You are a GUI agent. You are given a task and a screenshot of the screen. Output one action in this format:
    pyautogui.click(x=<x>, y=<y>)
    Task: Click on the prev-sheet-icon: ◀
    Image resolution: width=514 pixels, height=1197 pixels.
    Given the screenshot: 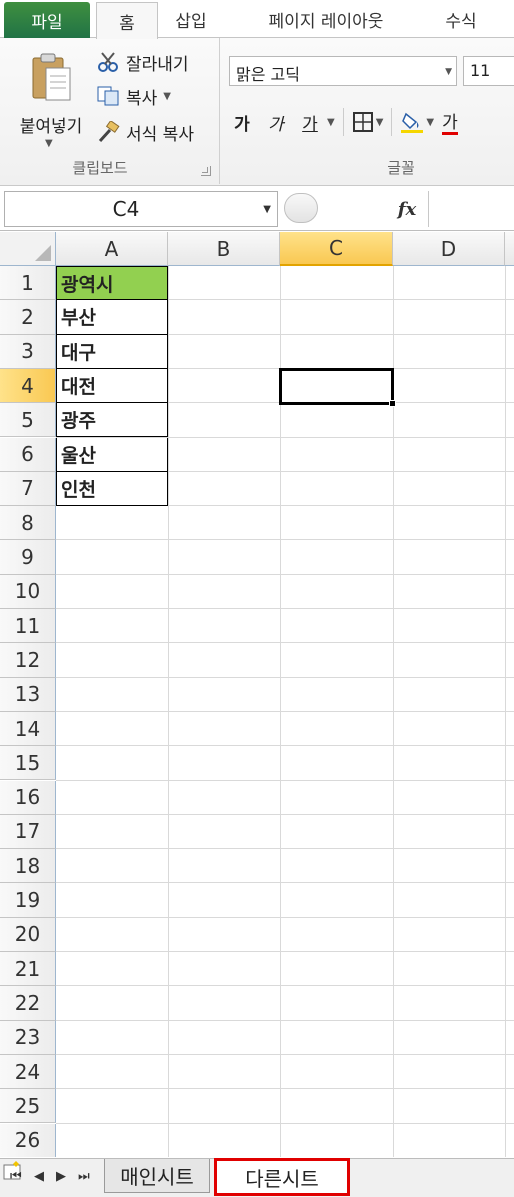 What is the action you would take?
    pyautogui.click(x=39, y=1176)
    